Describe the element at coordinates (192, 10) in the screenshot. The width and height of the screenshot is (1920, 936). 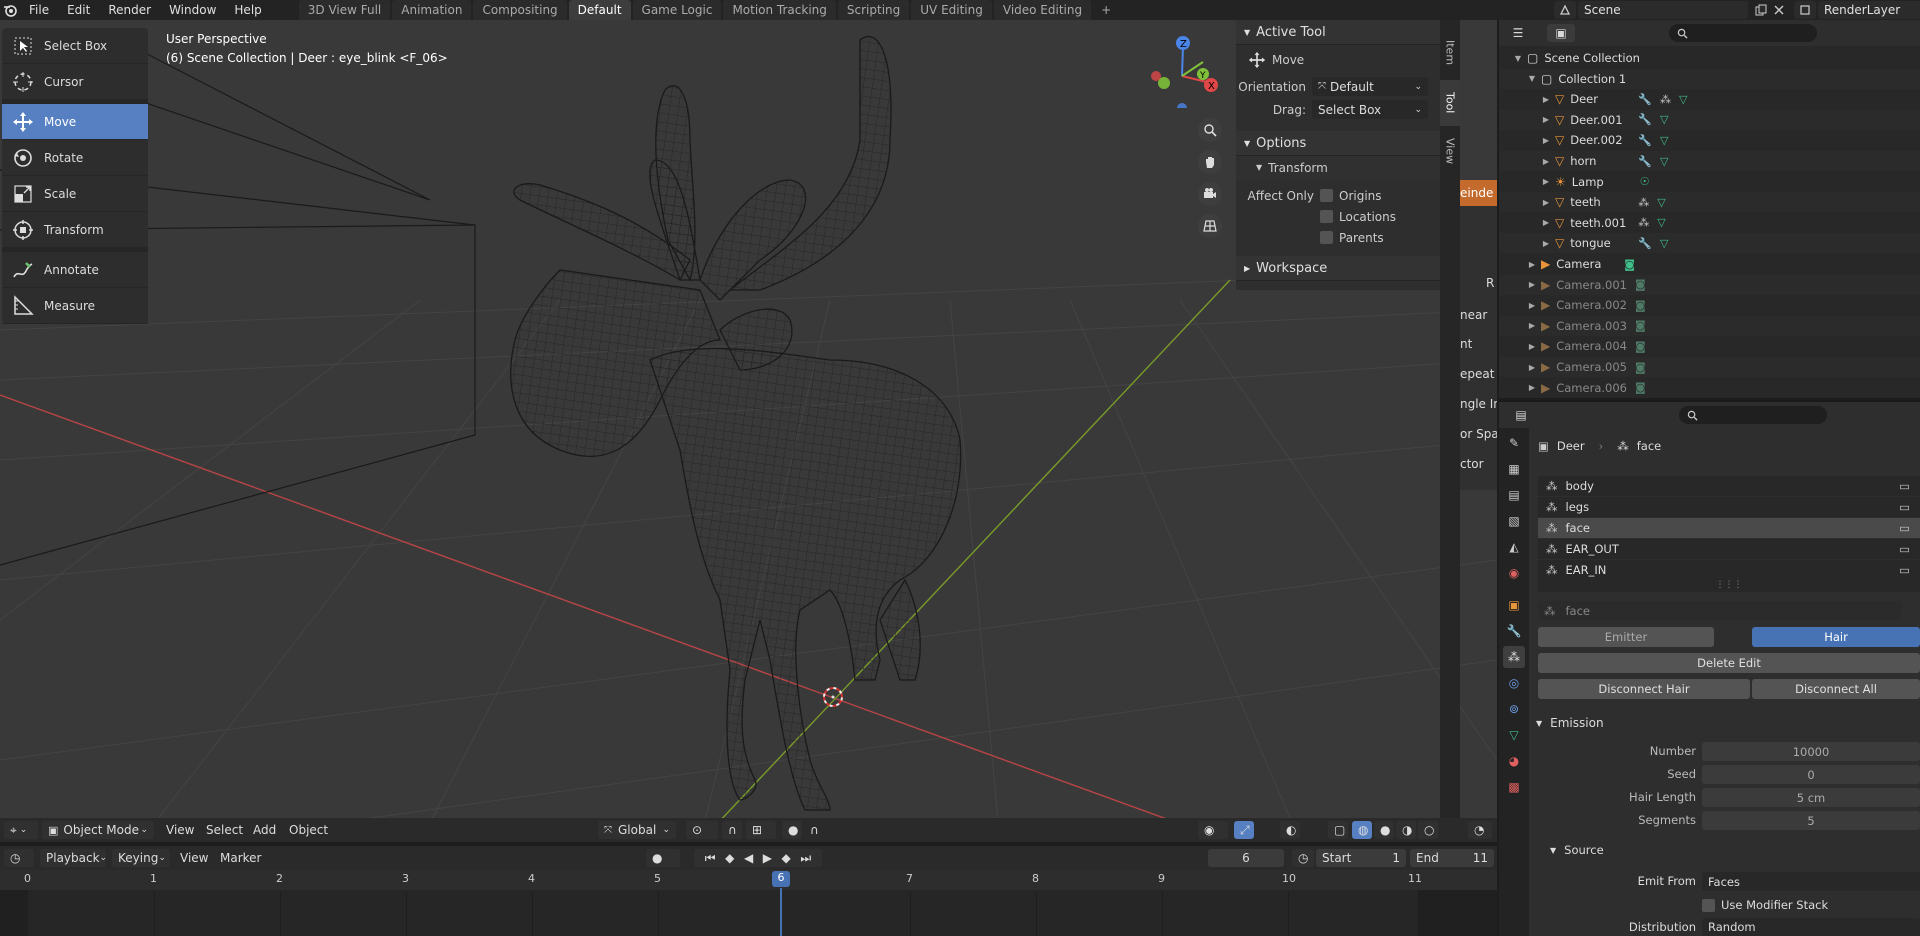
I see `menu-window: Window` at that location.